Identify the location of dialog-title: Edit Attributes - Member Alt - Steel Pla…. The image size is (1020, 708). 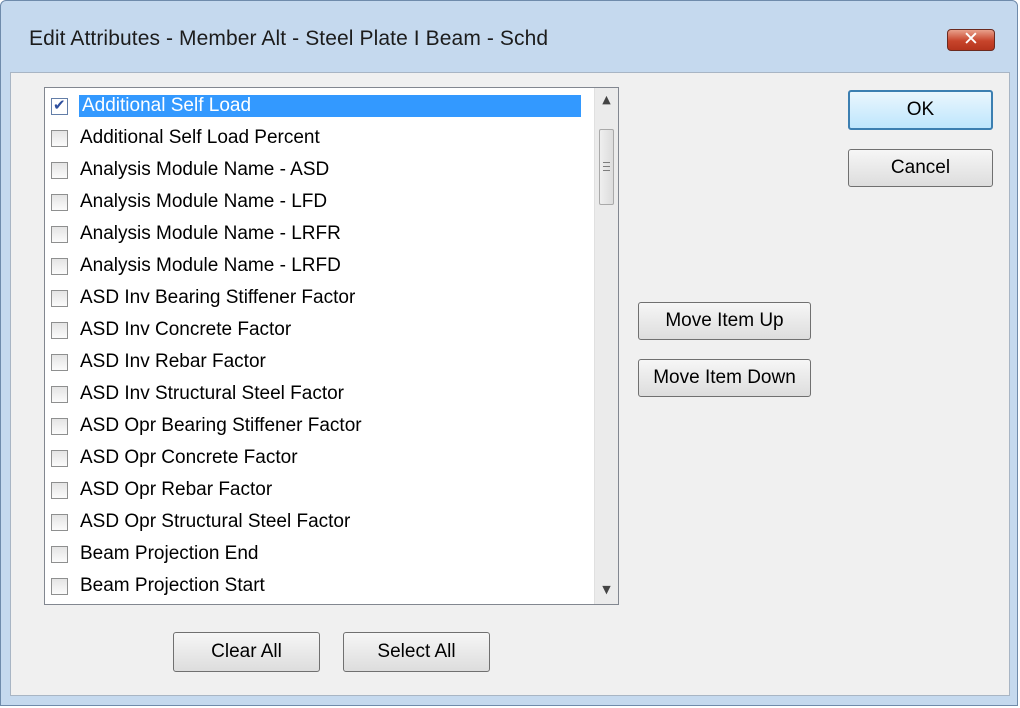
(289, 38).